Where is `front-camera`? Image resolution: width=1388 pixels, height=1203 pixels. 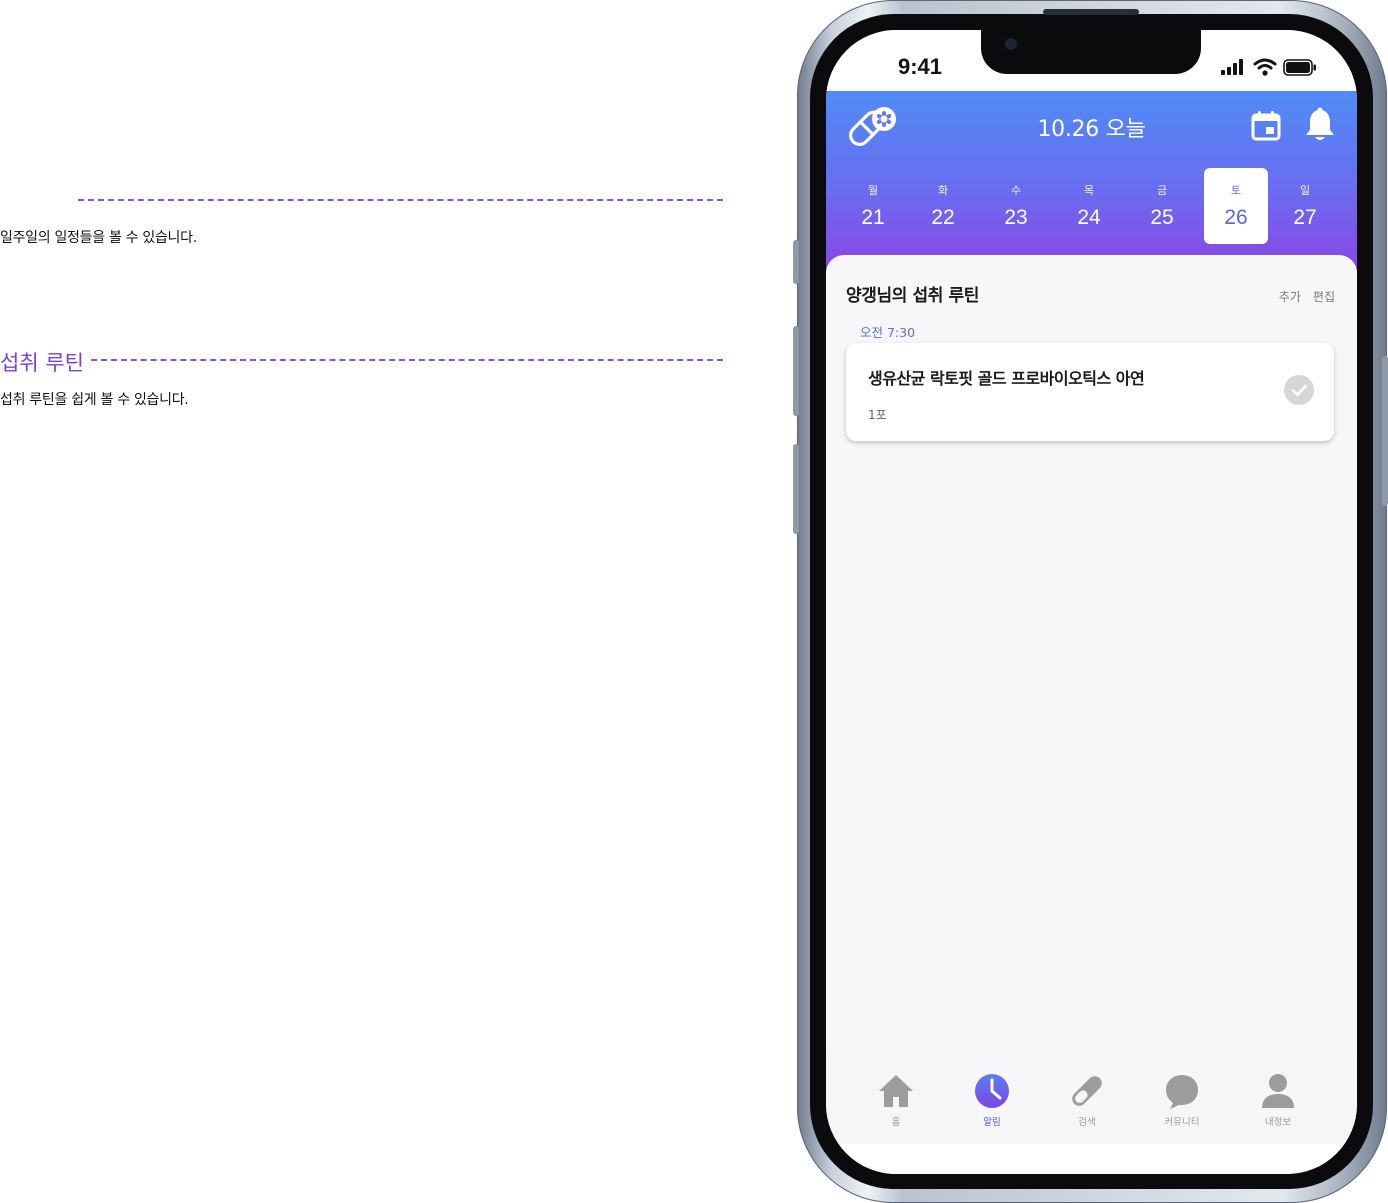
front-camera is located at coordinates (1011, 44).